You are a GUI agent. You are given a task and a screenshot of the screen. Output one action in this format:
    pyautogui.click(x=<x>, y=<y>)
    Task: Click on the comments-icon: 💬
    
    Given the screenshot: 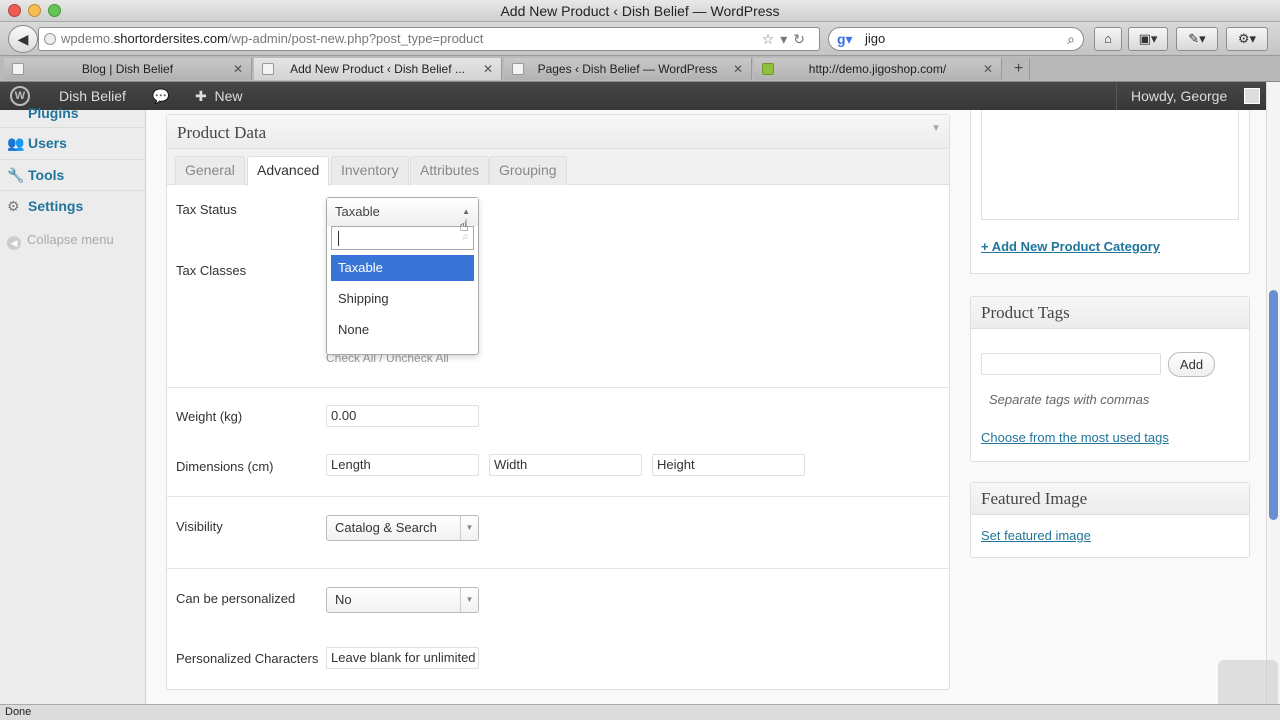 What is the action you would take?
    pyautogui.click(x=160, y=96)
    